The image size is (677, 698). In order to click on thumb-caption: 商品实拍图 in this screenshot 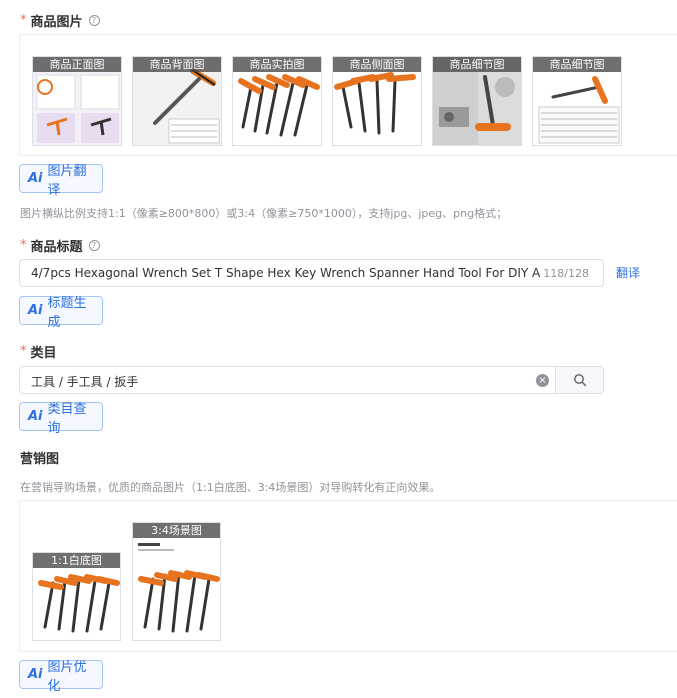, I will do `click(277, 64)`.